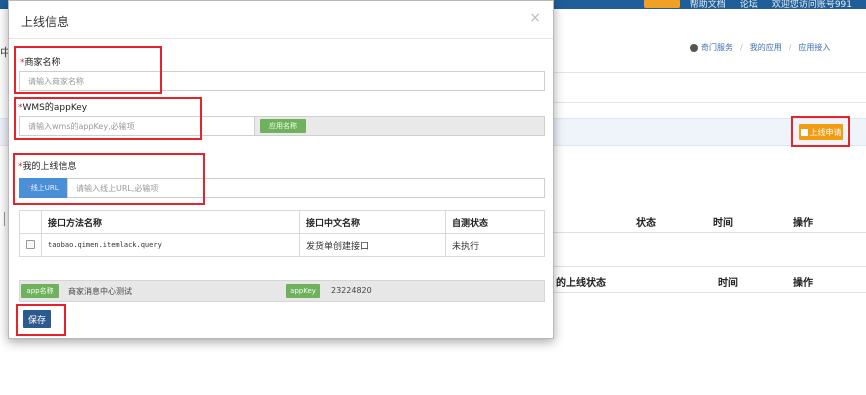 Image resolution: width=866 pixels, height=395 pixels. I want to click on appkey-value: 23224820, so click(351, 290).